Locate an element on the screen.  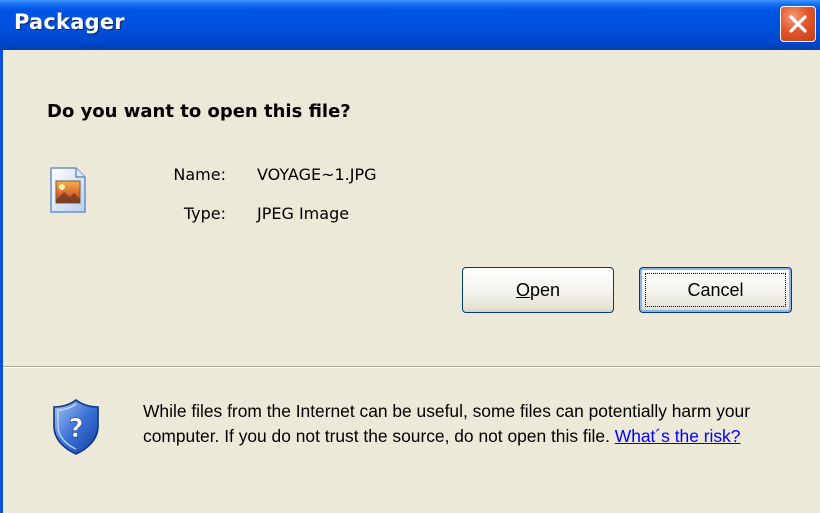
title-bar: Packager is located at coordinates (410, 25).